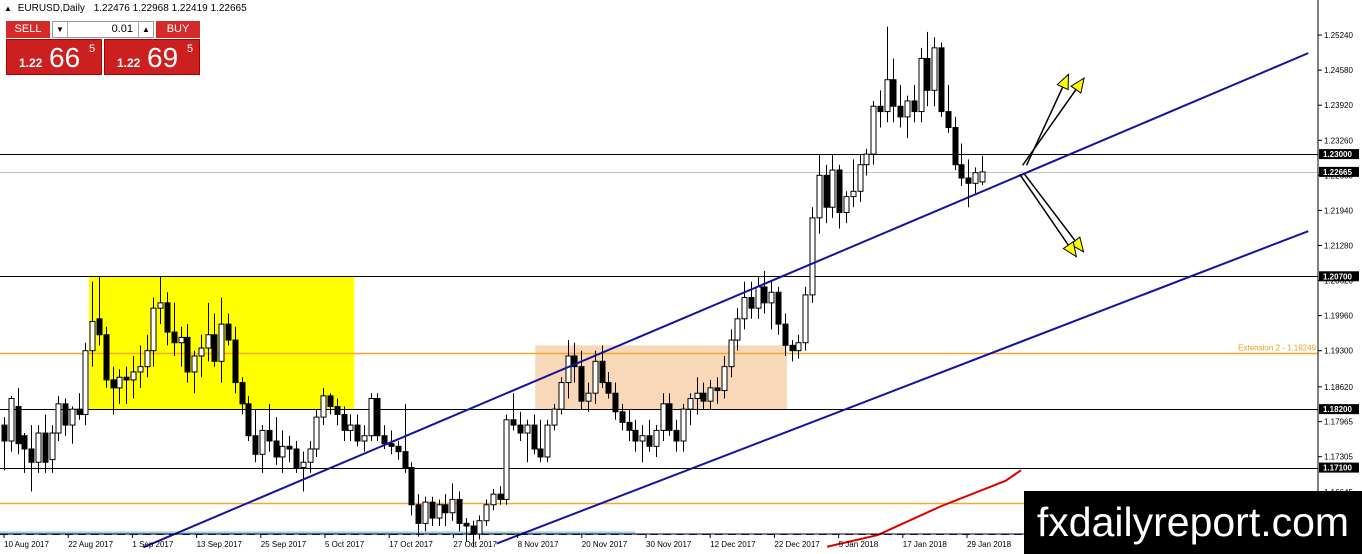 Image resolution: width=1362 pixels, height=554 pixels. Describe the element at coordinates (1338, 387) in the screenshot. I see `y-tick-label: 1.18620` at that location.